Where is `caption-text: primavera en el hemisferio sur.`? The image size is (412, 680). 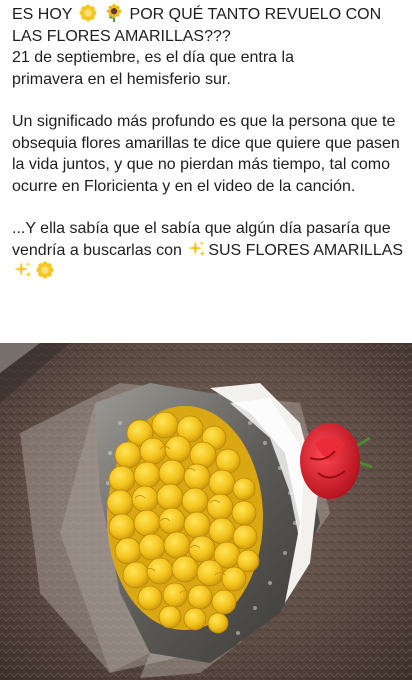 caption-text: primavera en el hemisferio sur. is located at coordinates (121, 79).